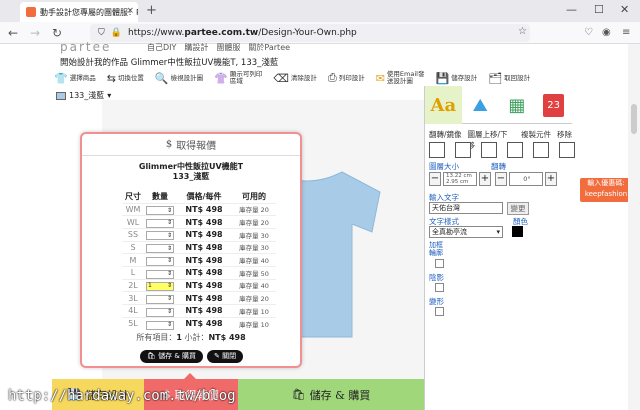 The width and height of the screenshot is (640, 410). Describe the element at coordinates (254, 222) in the screenshot. I see `stock-cell: 庫存量 20` at that location.